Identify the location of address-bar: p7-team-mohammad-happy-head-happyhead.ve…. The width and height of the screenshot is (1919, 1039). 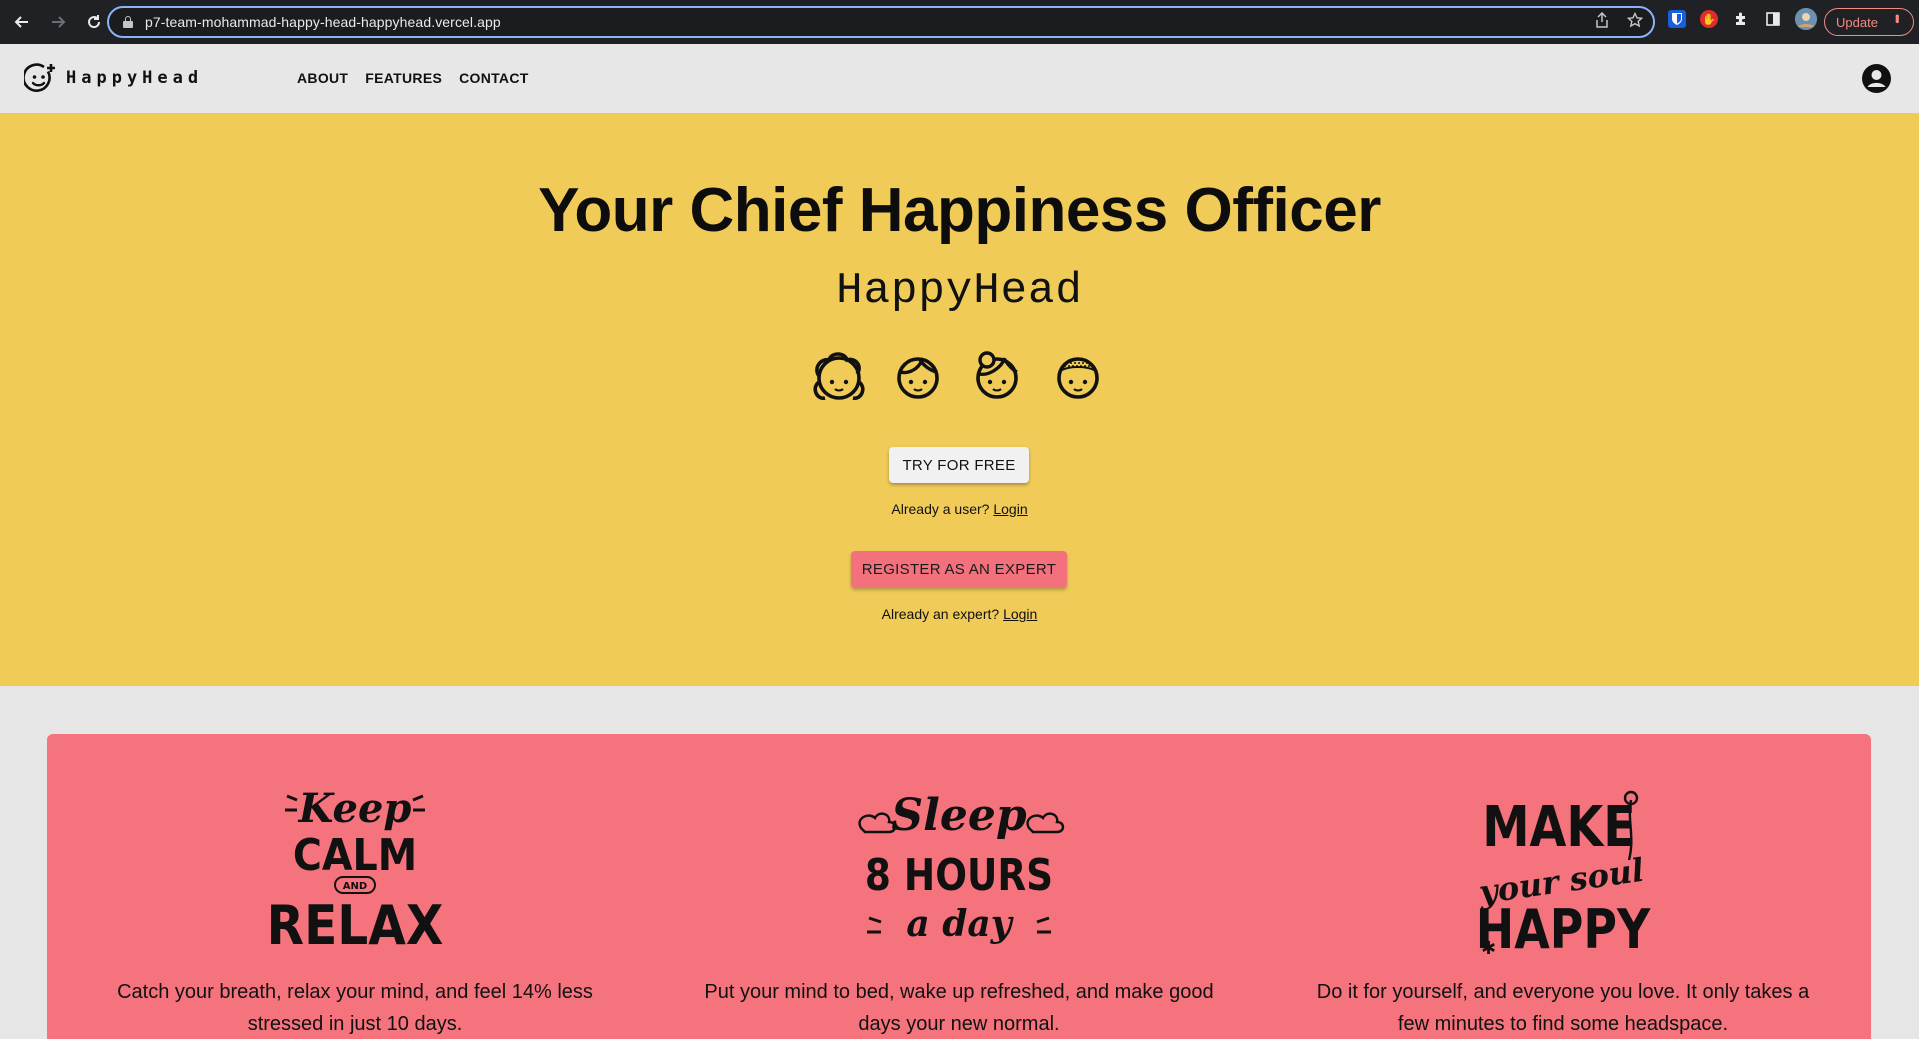
(881, 22).